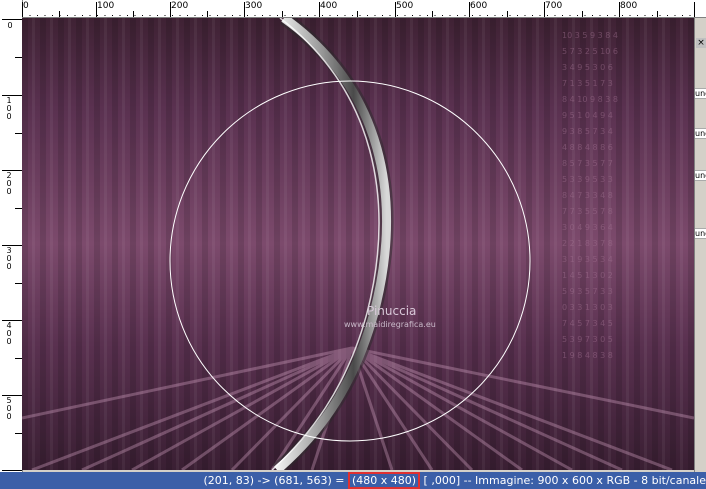  I want to click on svg-text: 5 7 3 2 5 10 6, so click(590, 51).